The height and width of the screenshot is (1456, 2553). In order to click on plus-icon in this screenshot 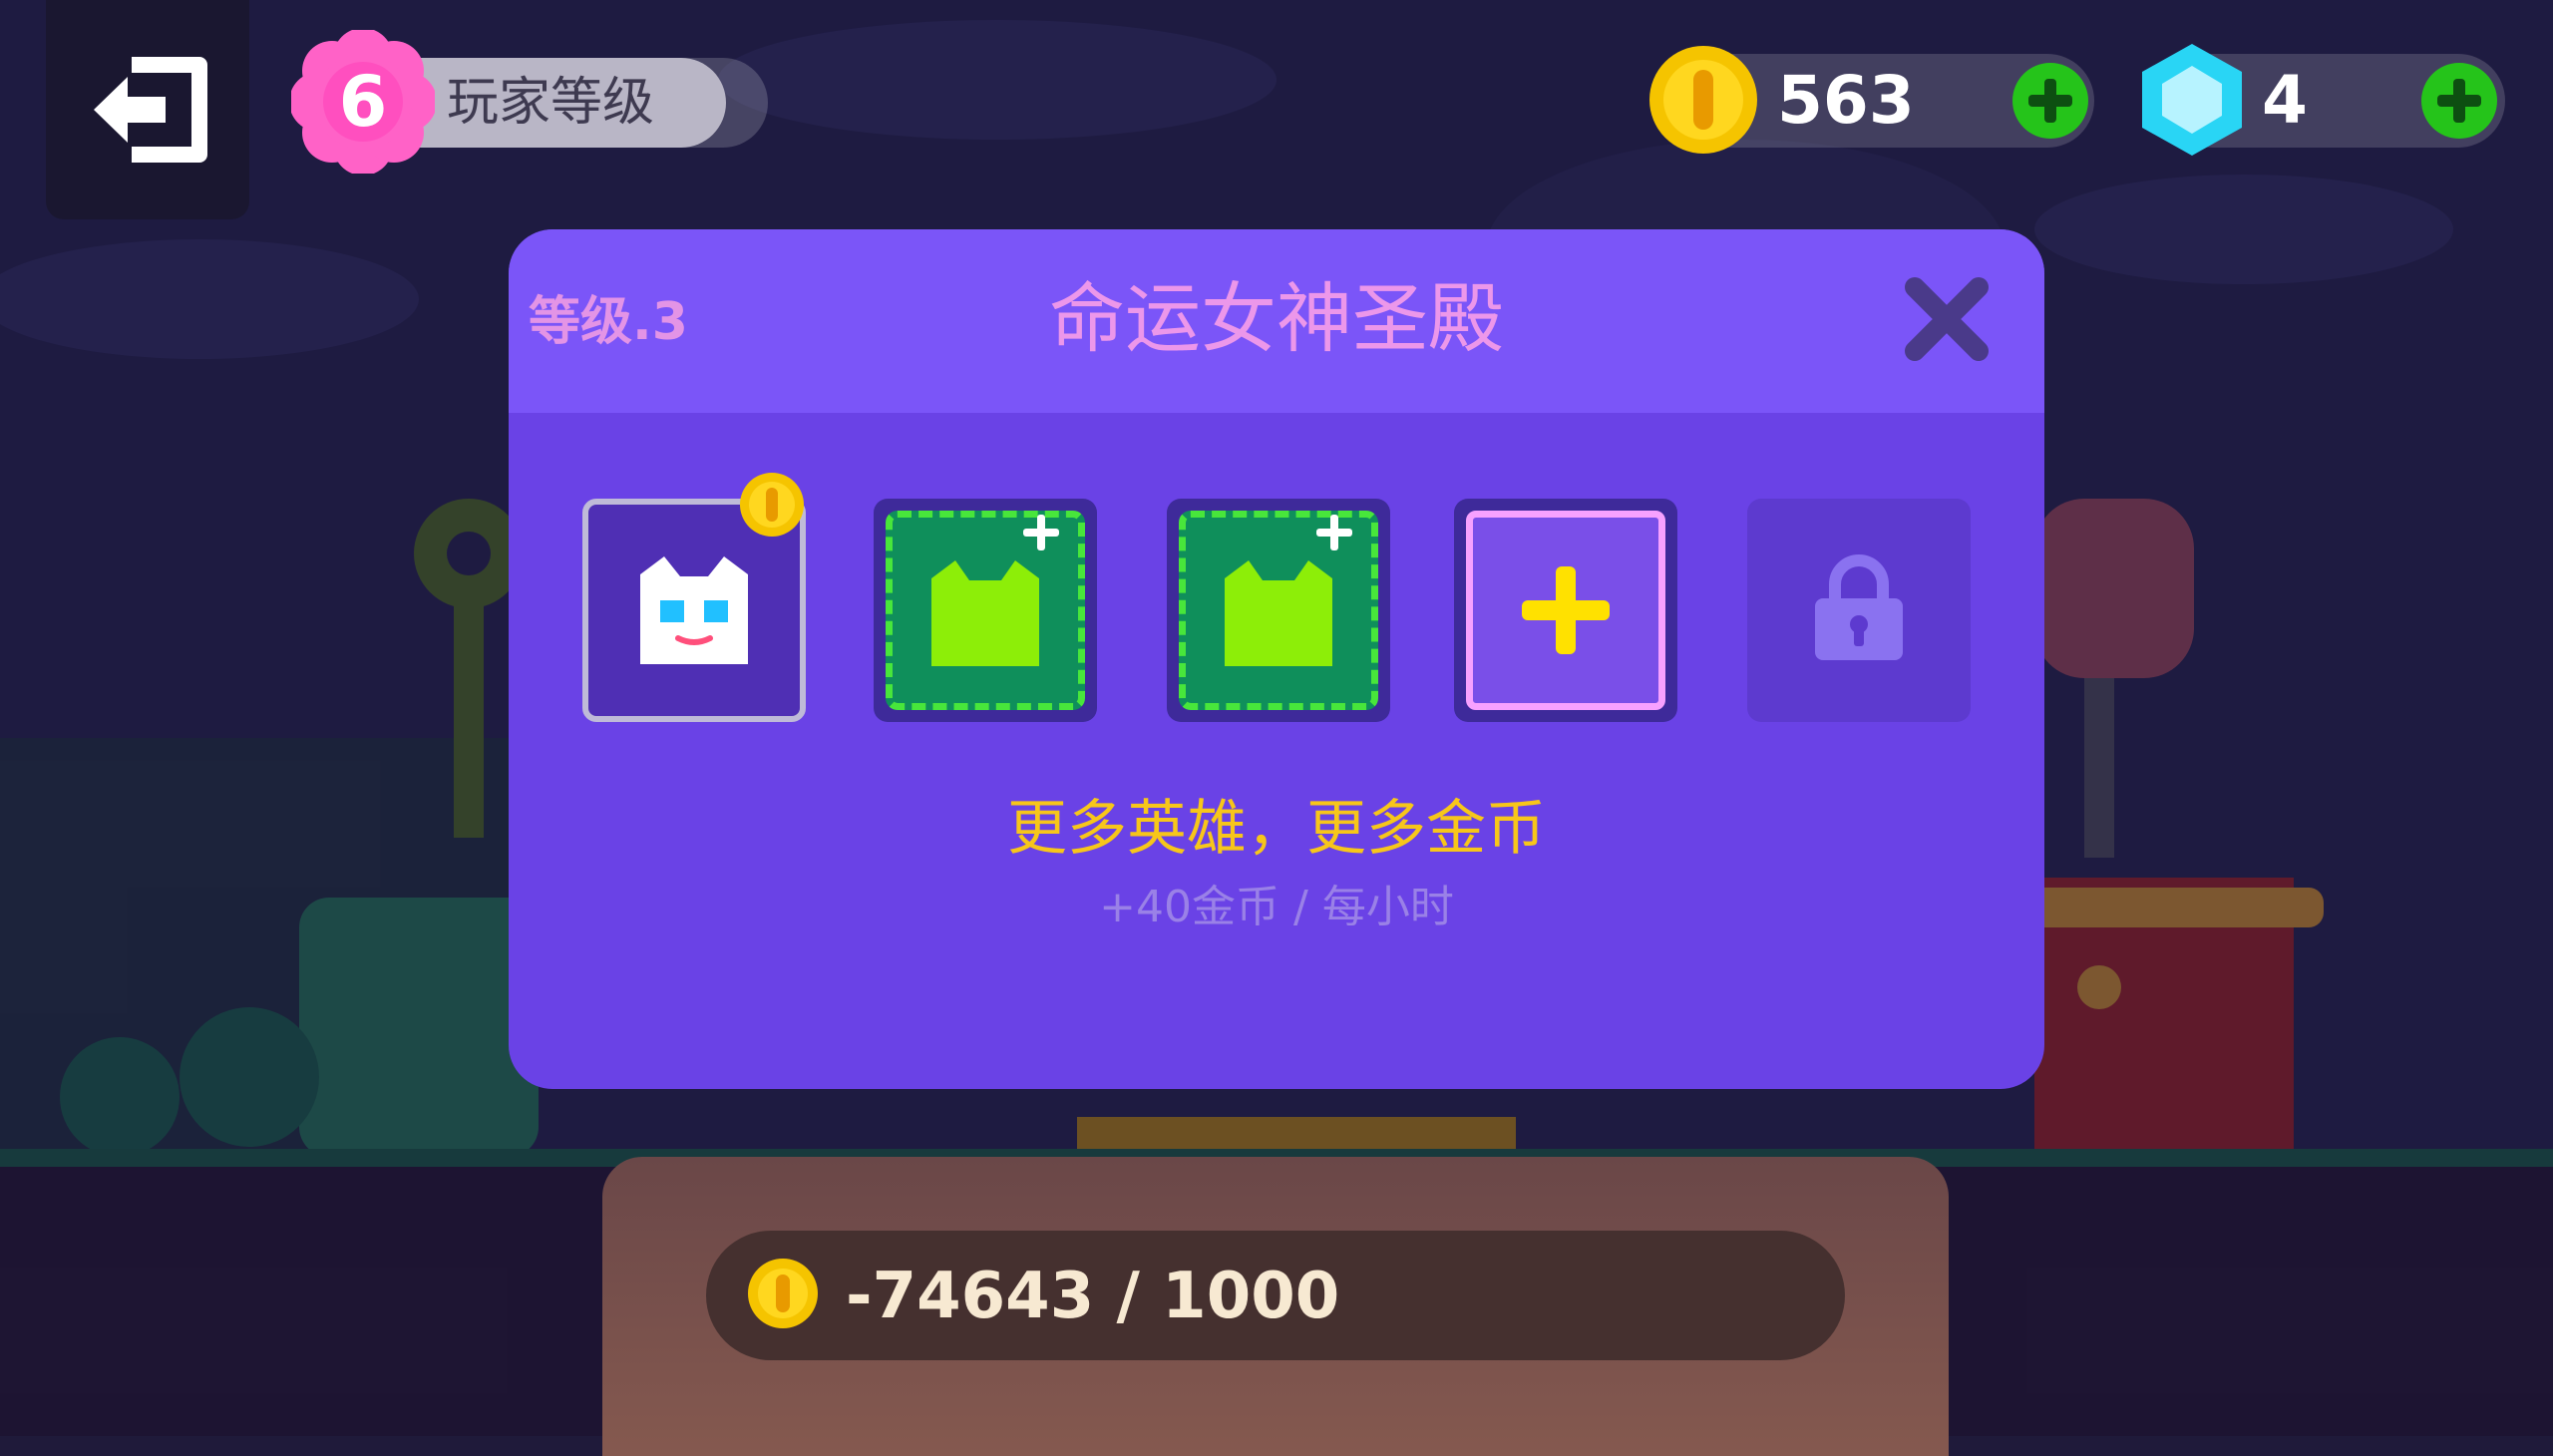, I will do `click(1566, 610)`.